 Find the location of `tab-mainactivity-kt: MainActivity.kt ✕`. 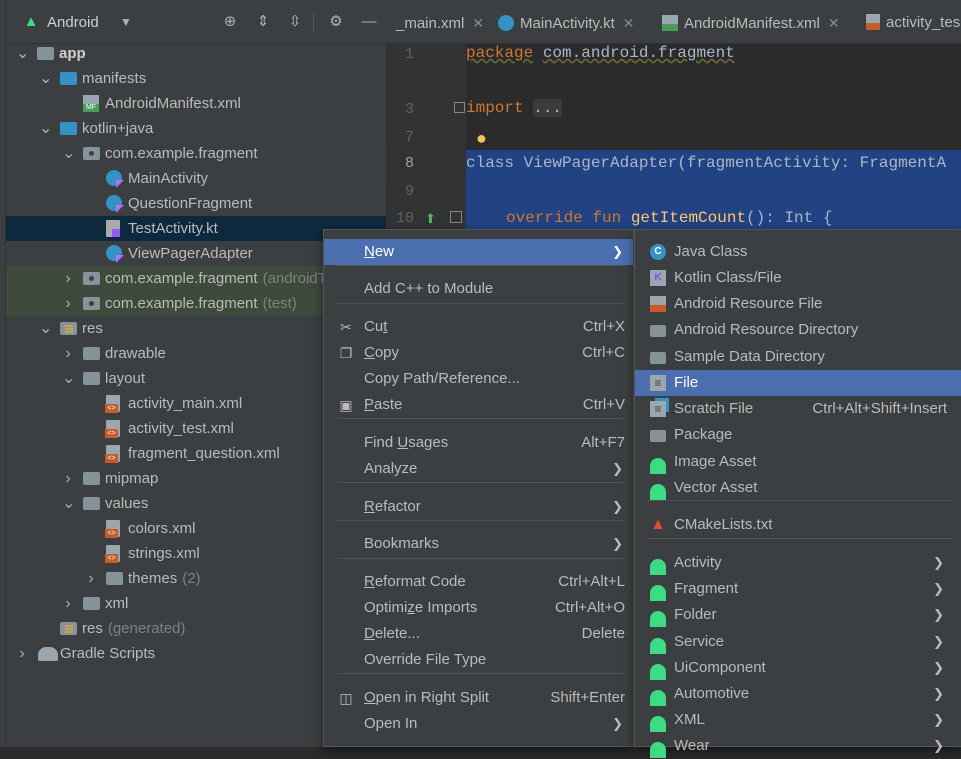

tab-mainactivity-kt: MainActivity.kt ✕ is located at coordinates (566, 23).